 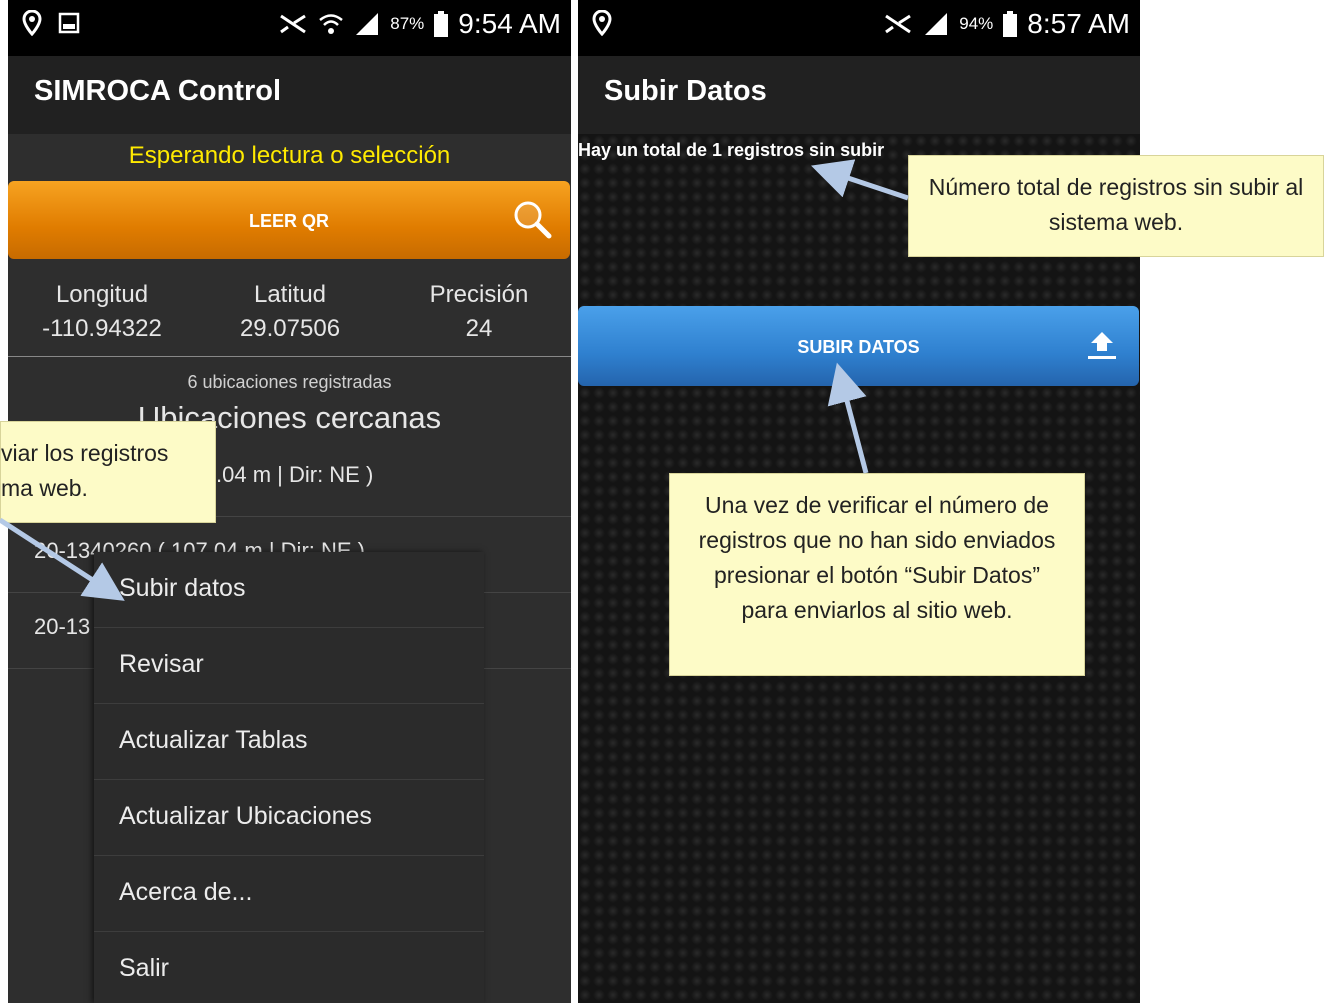 What do you see at coordinates (62, 559) in the screenshot?
I see `arrow-to-menu` at bounding box center [62, 559].